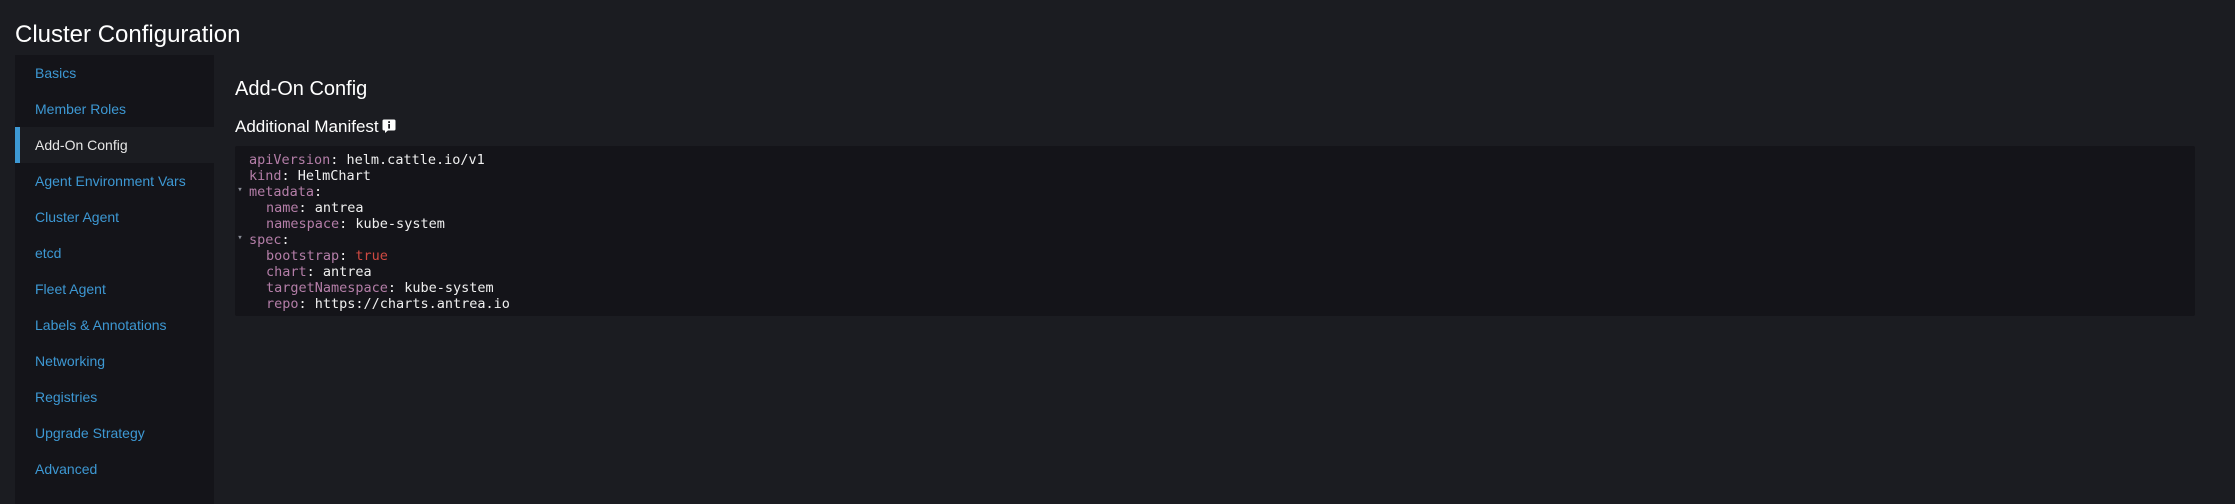 The width and height of the screenshot is (2235, 504). I want to click on code-line: bootstrap: true, so click(327, 256).